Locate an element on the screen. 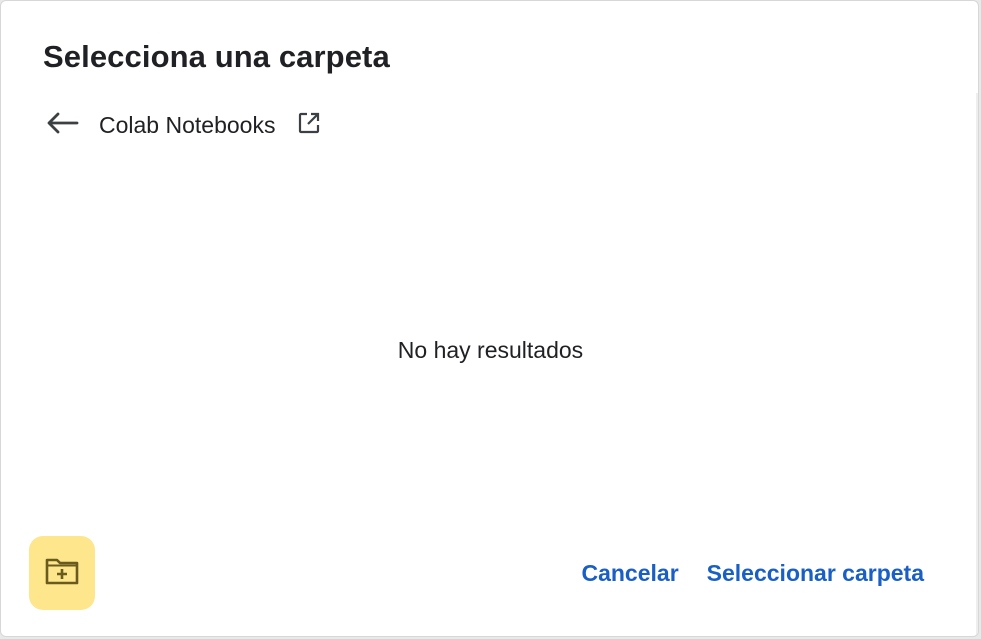 This screenshot has width=981, height=639. dialog-edge is located at coordinates (977, 364).